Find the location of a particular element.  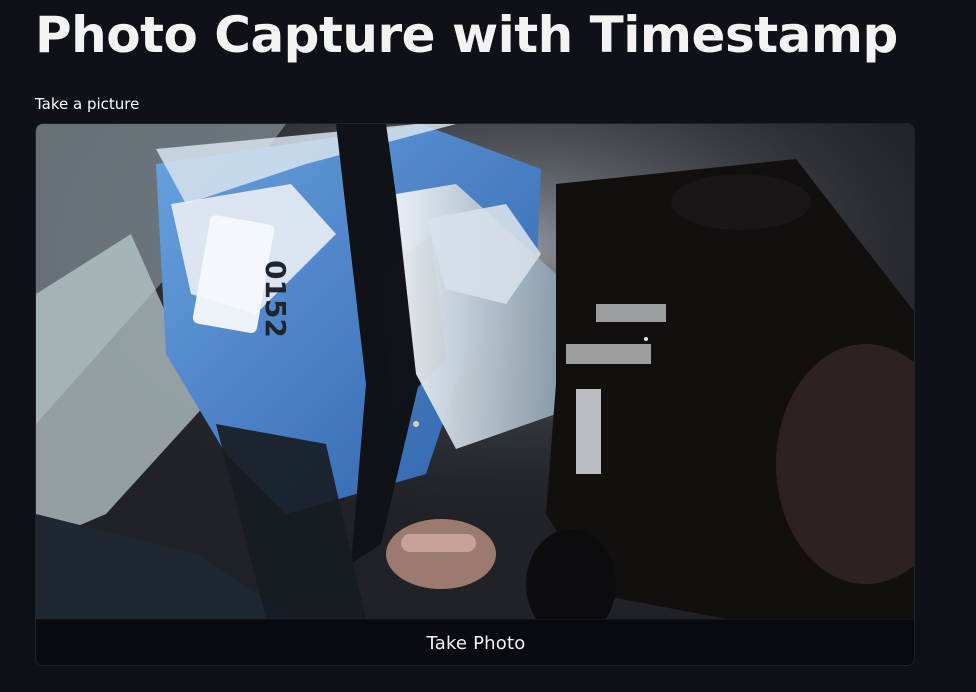

take-photo-button: Take Photo is located at coordinates (475, 642).